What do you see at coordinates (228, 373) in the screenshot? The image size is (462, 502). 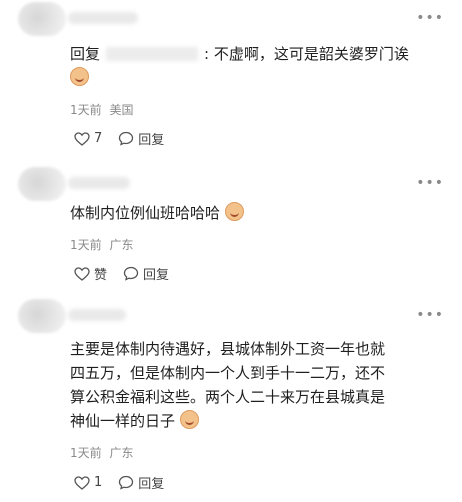 I see `comment-text-line: 四五万，但是体制内一个人到手十一二万，还不` at bounding box center [228, 373].